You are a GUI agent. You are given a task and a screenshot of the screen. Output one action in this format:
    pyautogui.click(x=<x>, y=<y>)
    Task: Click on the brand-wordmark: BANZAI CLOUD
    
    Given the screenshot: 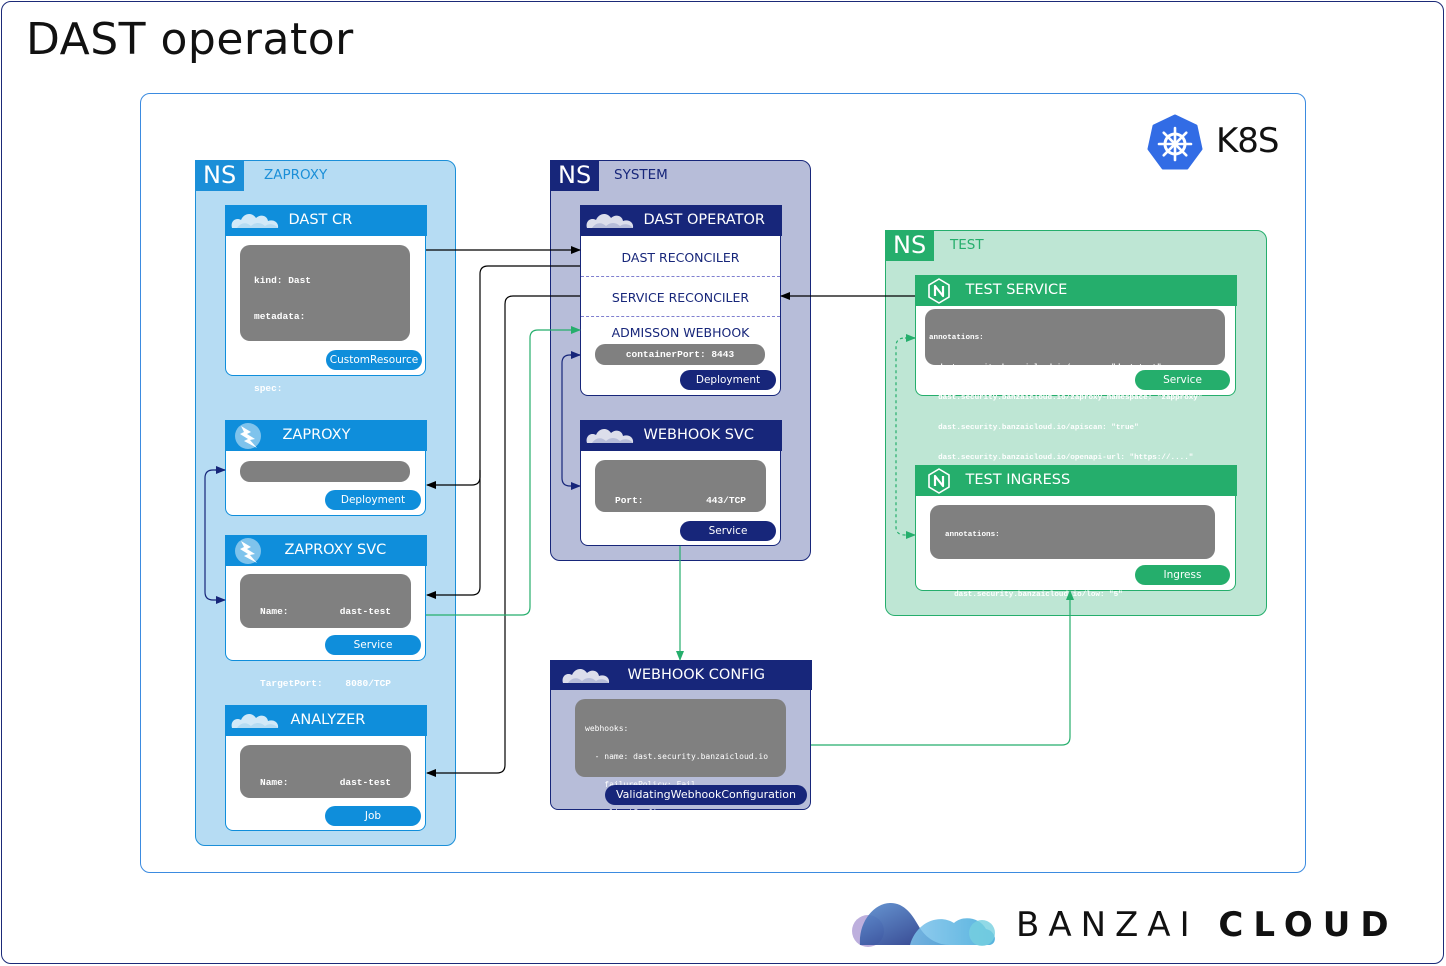 What is the action you would take?
    pyautogui.click(x=1207, y=925)
    